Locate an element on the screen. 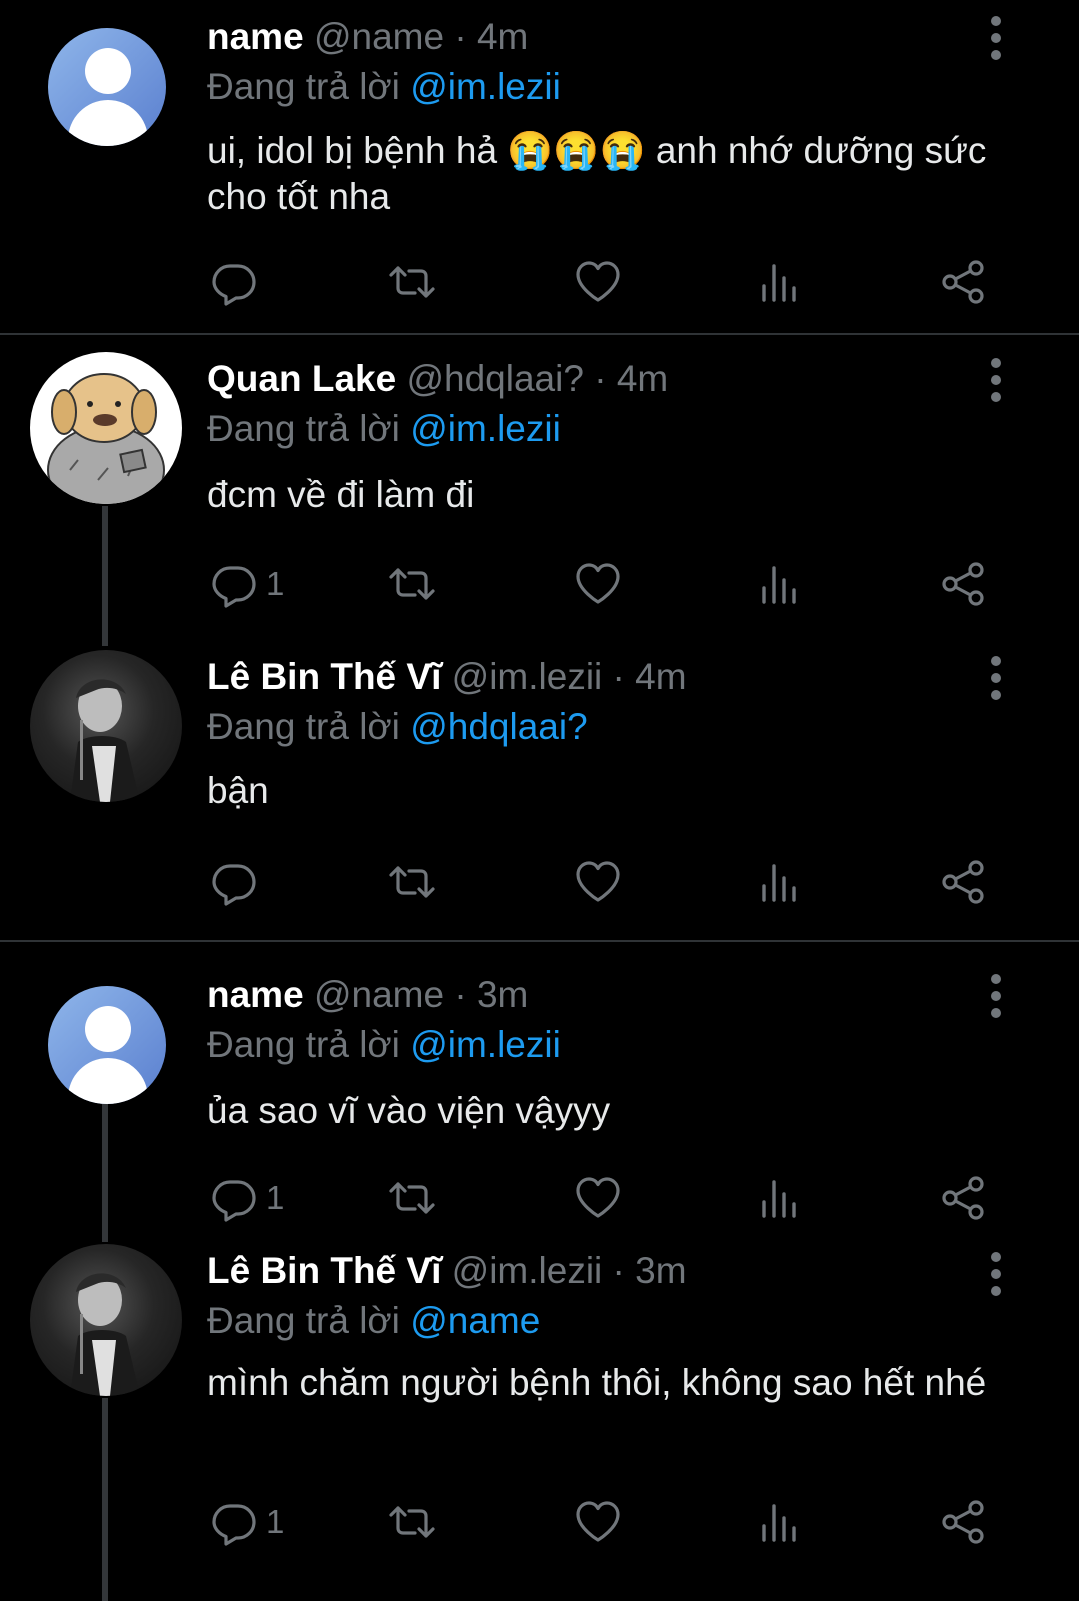  mention-link: @hdqlaai? is located at coordinates (498, 726).